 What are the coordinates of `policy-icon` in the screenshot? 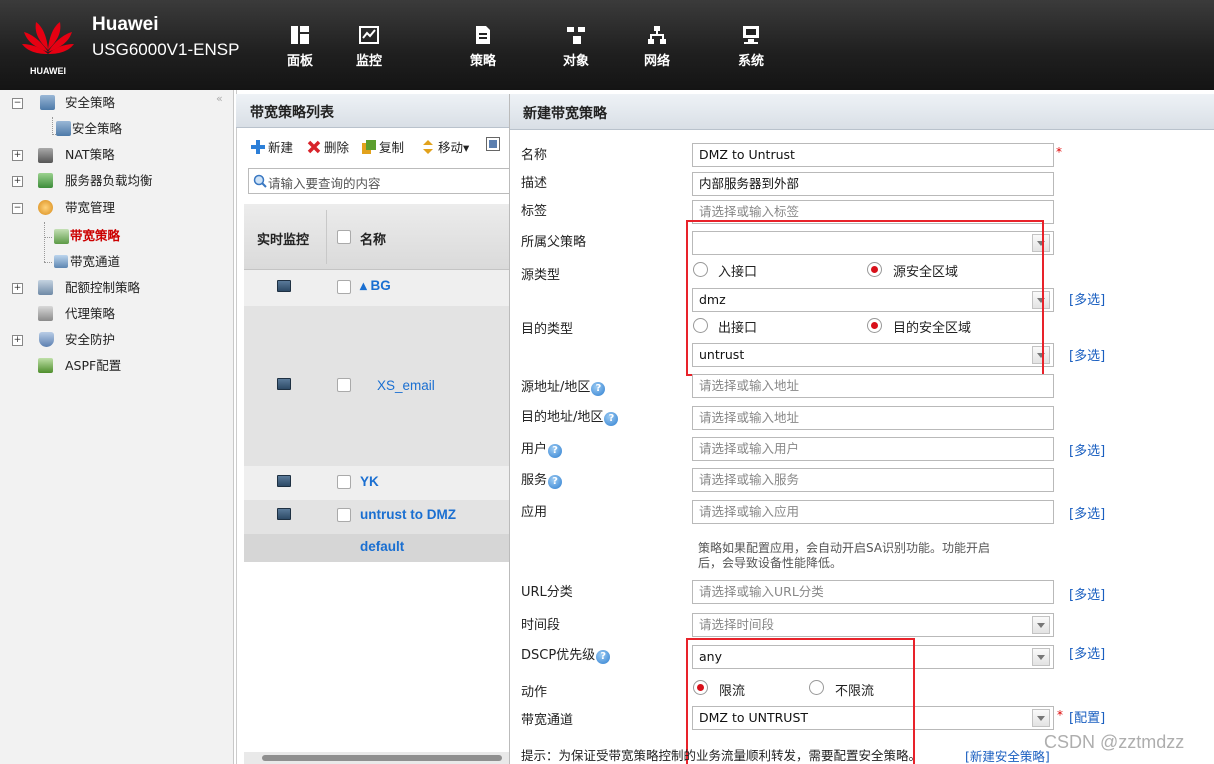 It's located at (483, 35).